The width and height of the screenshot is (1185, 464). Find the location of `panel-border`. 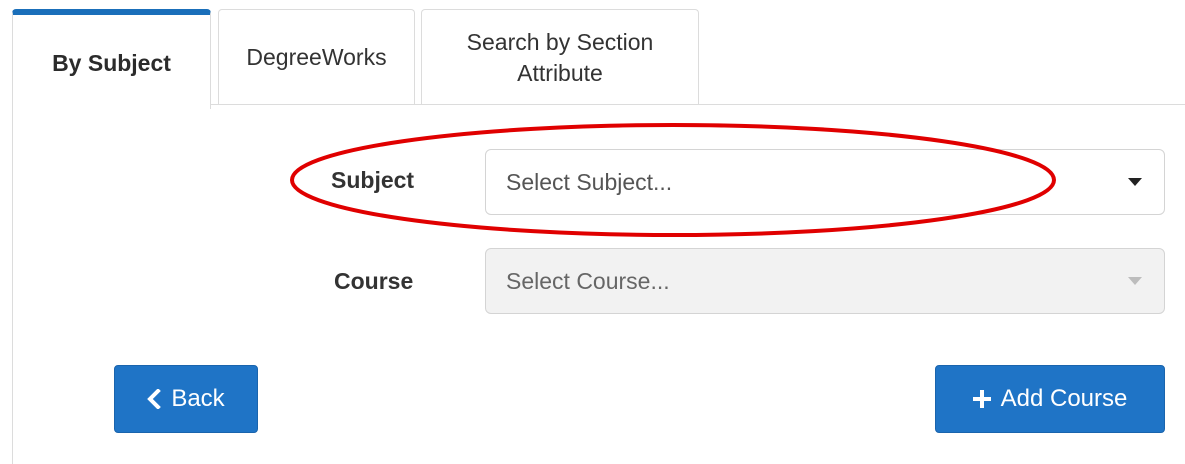

panel-border is located at coordinates (12, 284).